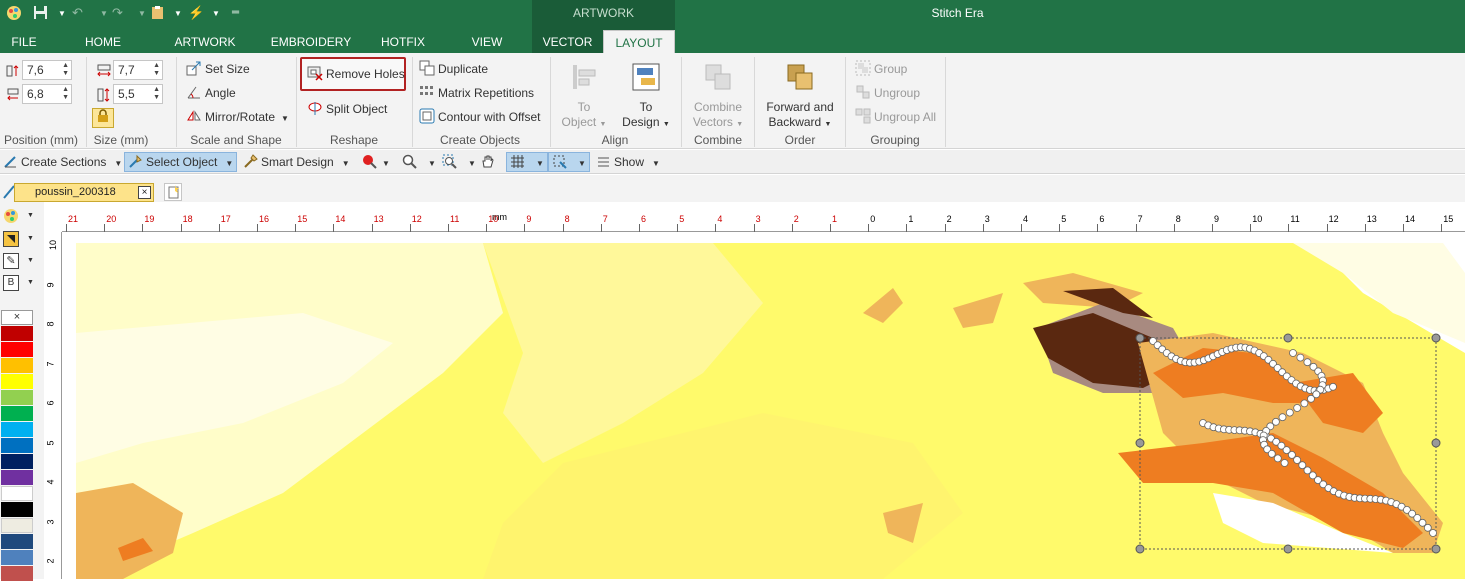 The image size is (1465, 581). I want to click on to-object-dropdown-icon: ▼, so click(603, 124).